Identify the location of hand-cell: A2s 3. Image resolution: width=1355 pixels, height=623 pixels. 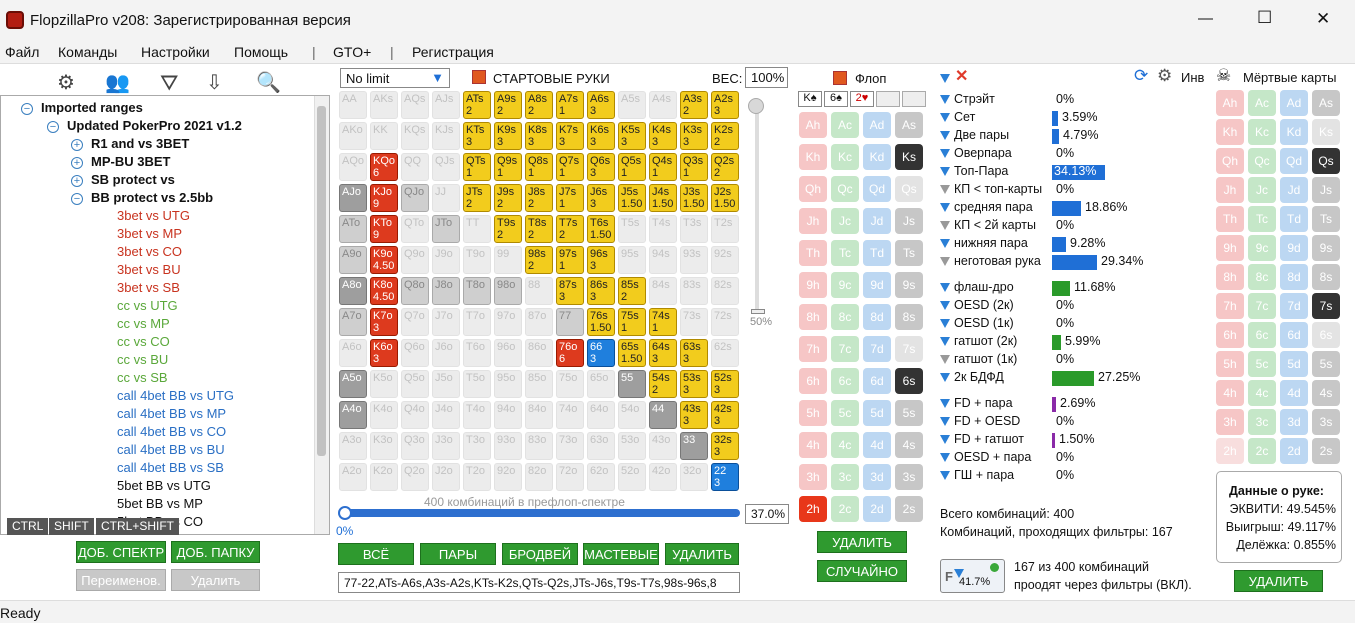
(725, 105).